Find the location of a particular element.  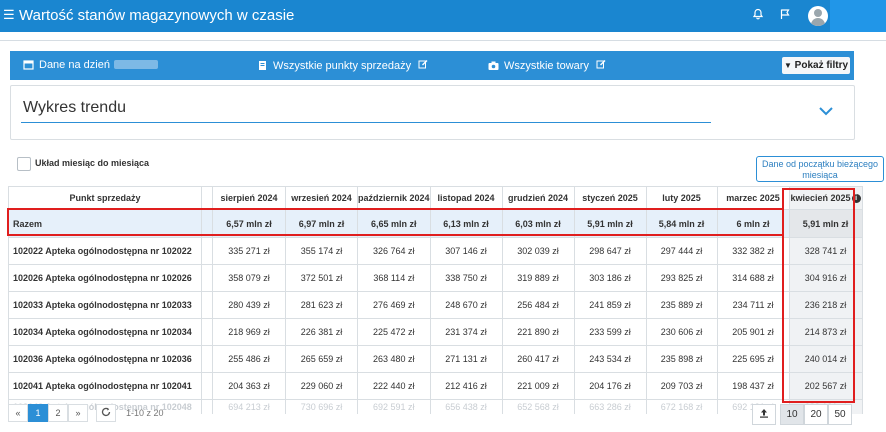

table-cell: 226 381 zł is located at coordinates (321, 332).